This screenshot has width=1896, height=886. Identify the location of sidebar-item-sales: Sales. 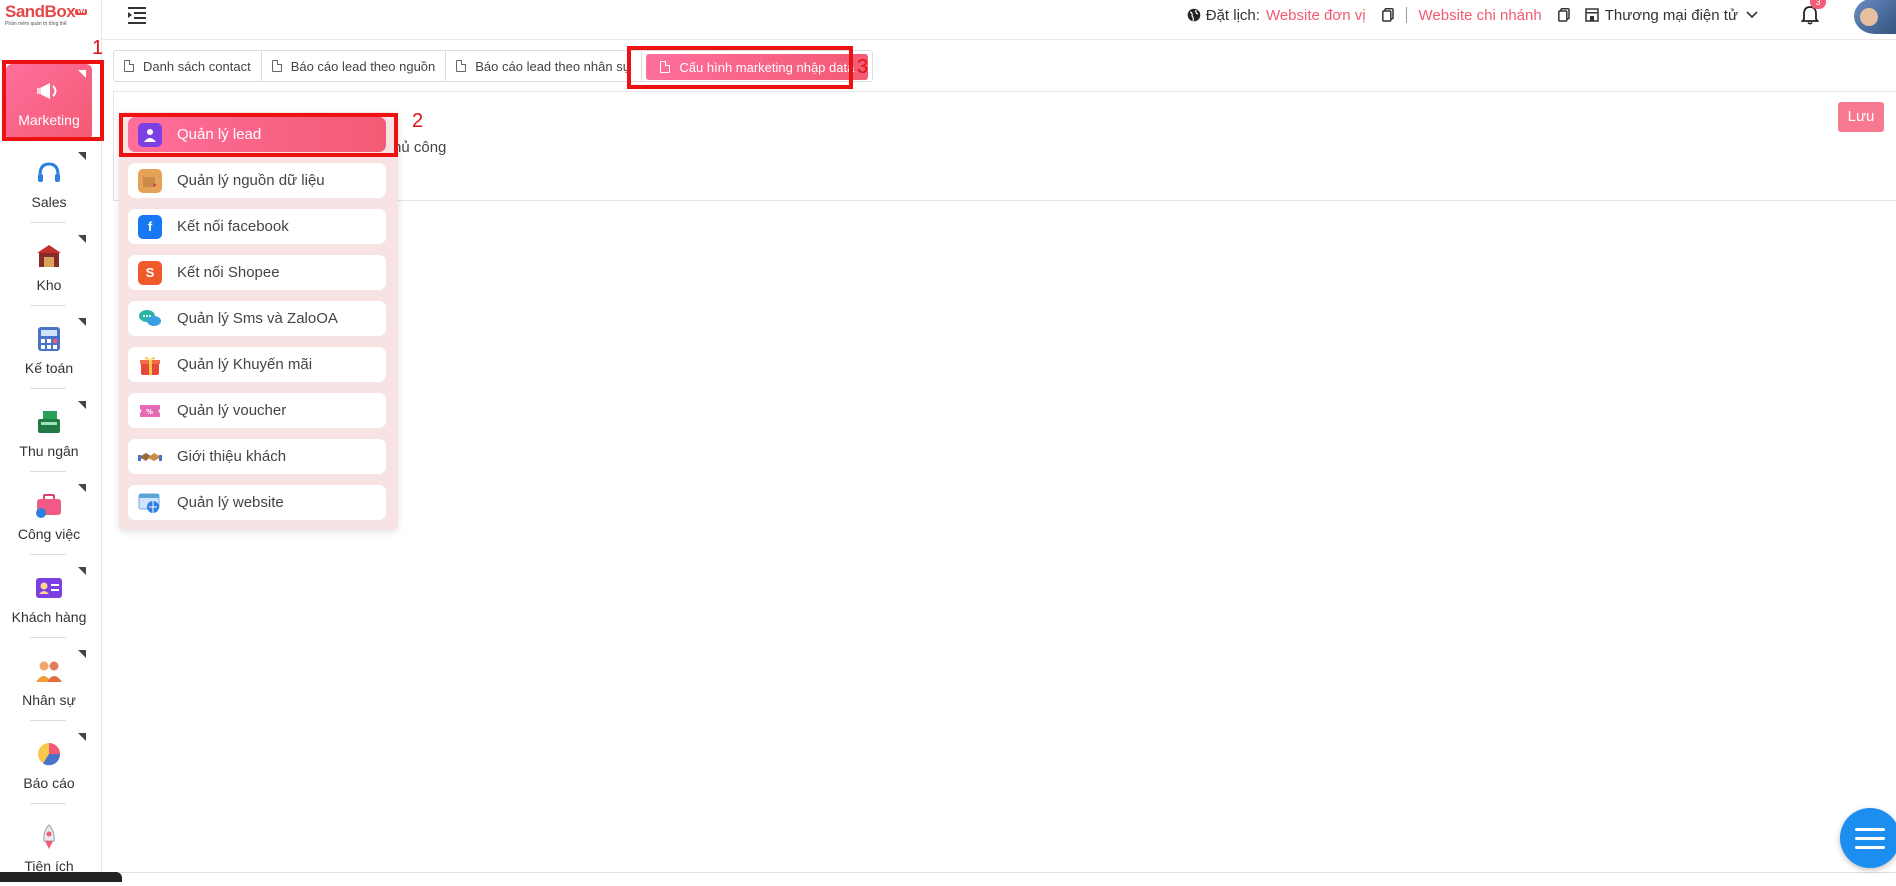
(49, 184).